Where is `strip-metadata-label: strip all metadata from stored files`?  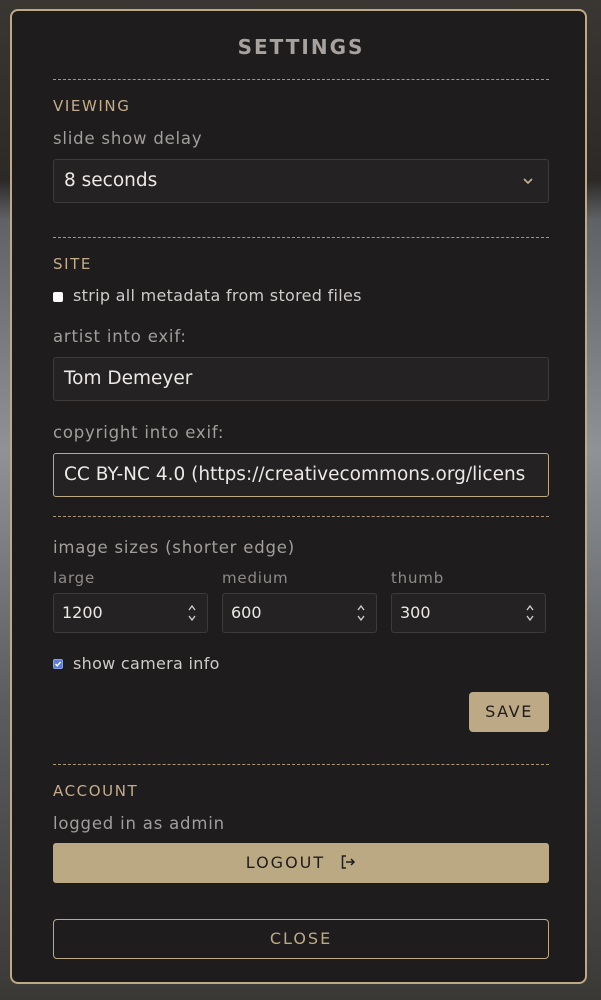 strip-metadata-label: strip all metadata from stored files is located at coordinates (217, 295).